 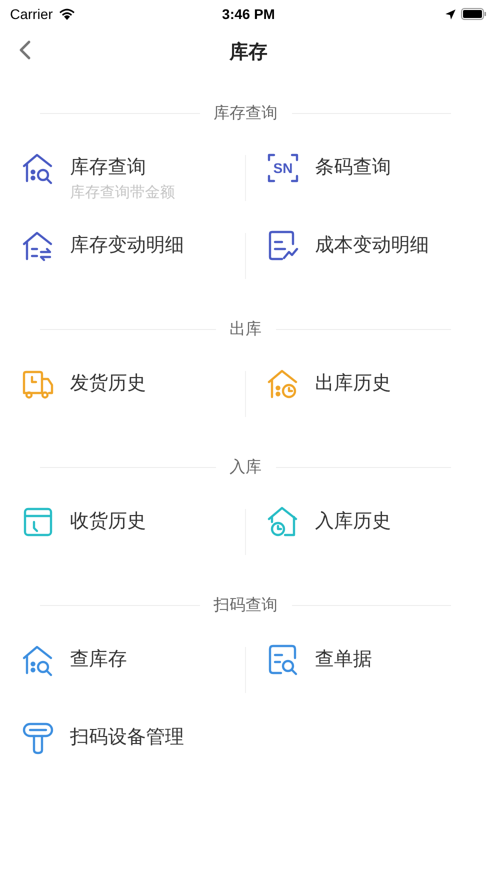 What do you see at coordinates (246, 606) in the screenshot?
I see `section-title: 扫码查询` at bounding box center [246, 606].